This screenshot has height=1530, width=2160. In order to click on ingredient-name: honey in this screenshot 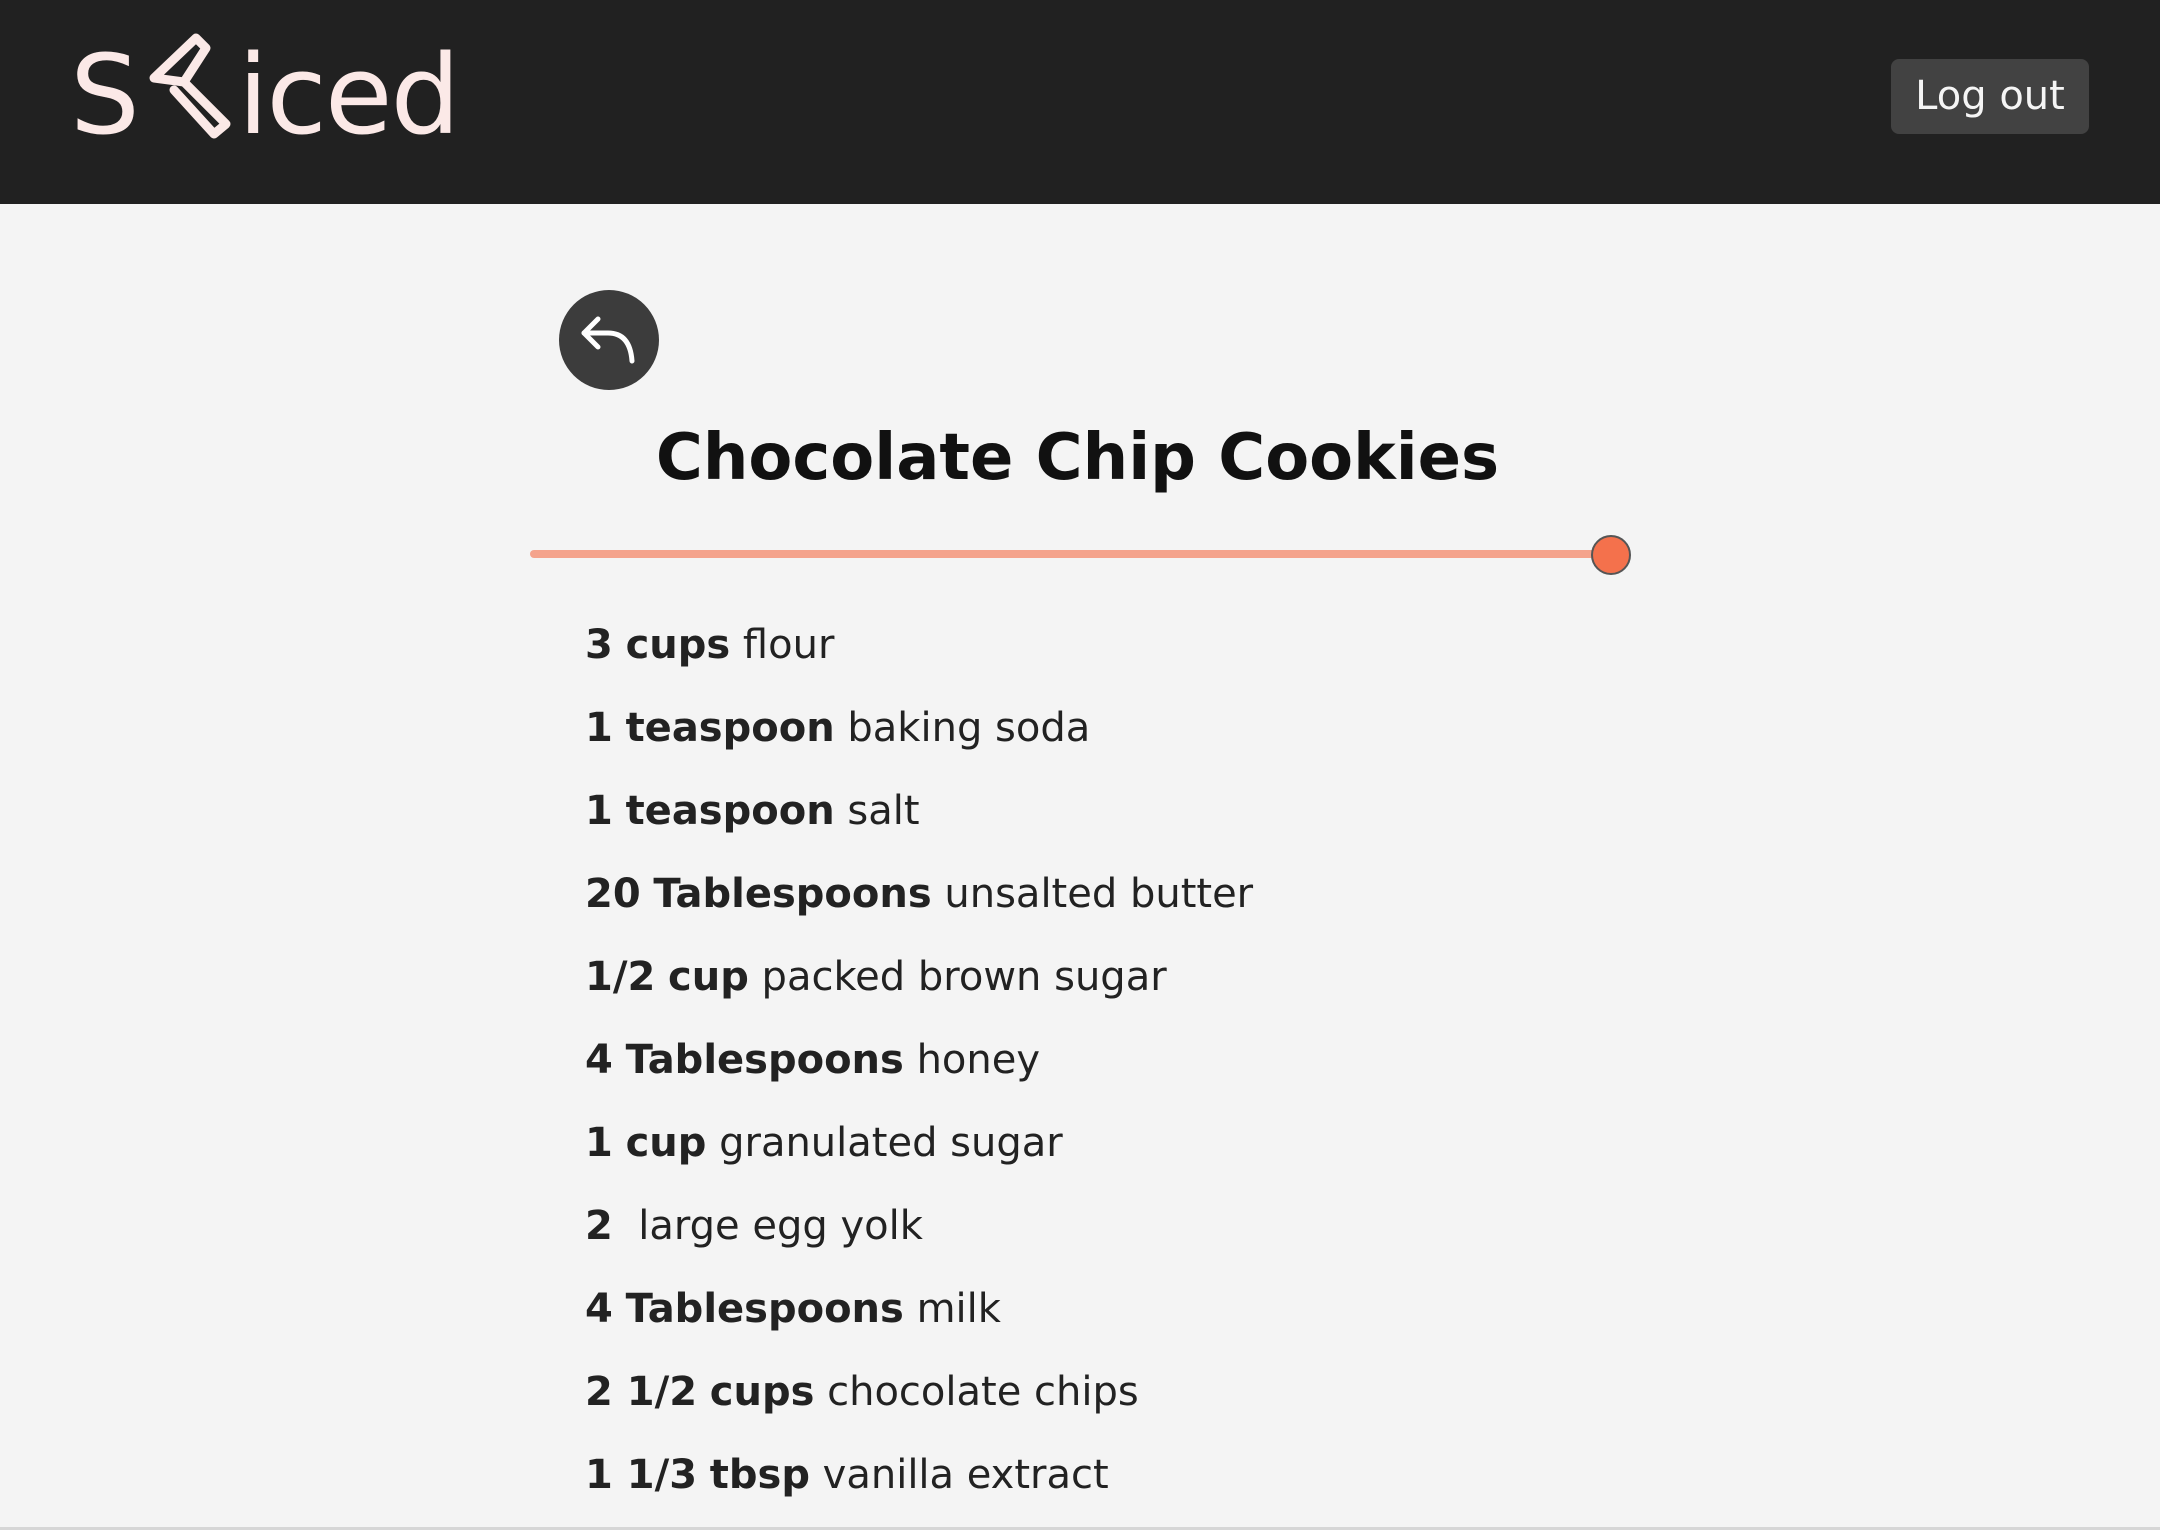, I will do `click(978, 1060)`.